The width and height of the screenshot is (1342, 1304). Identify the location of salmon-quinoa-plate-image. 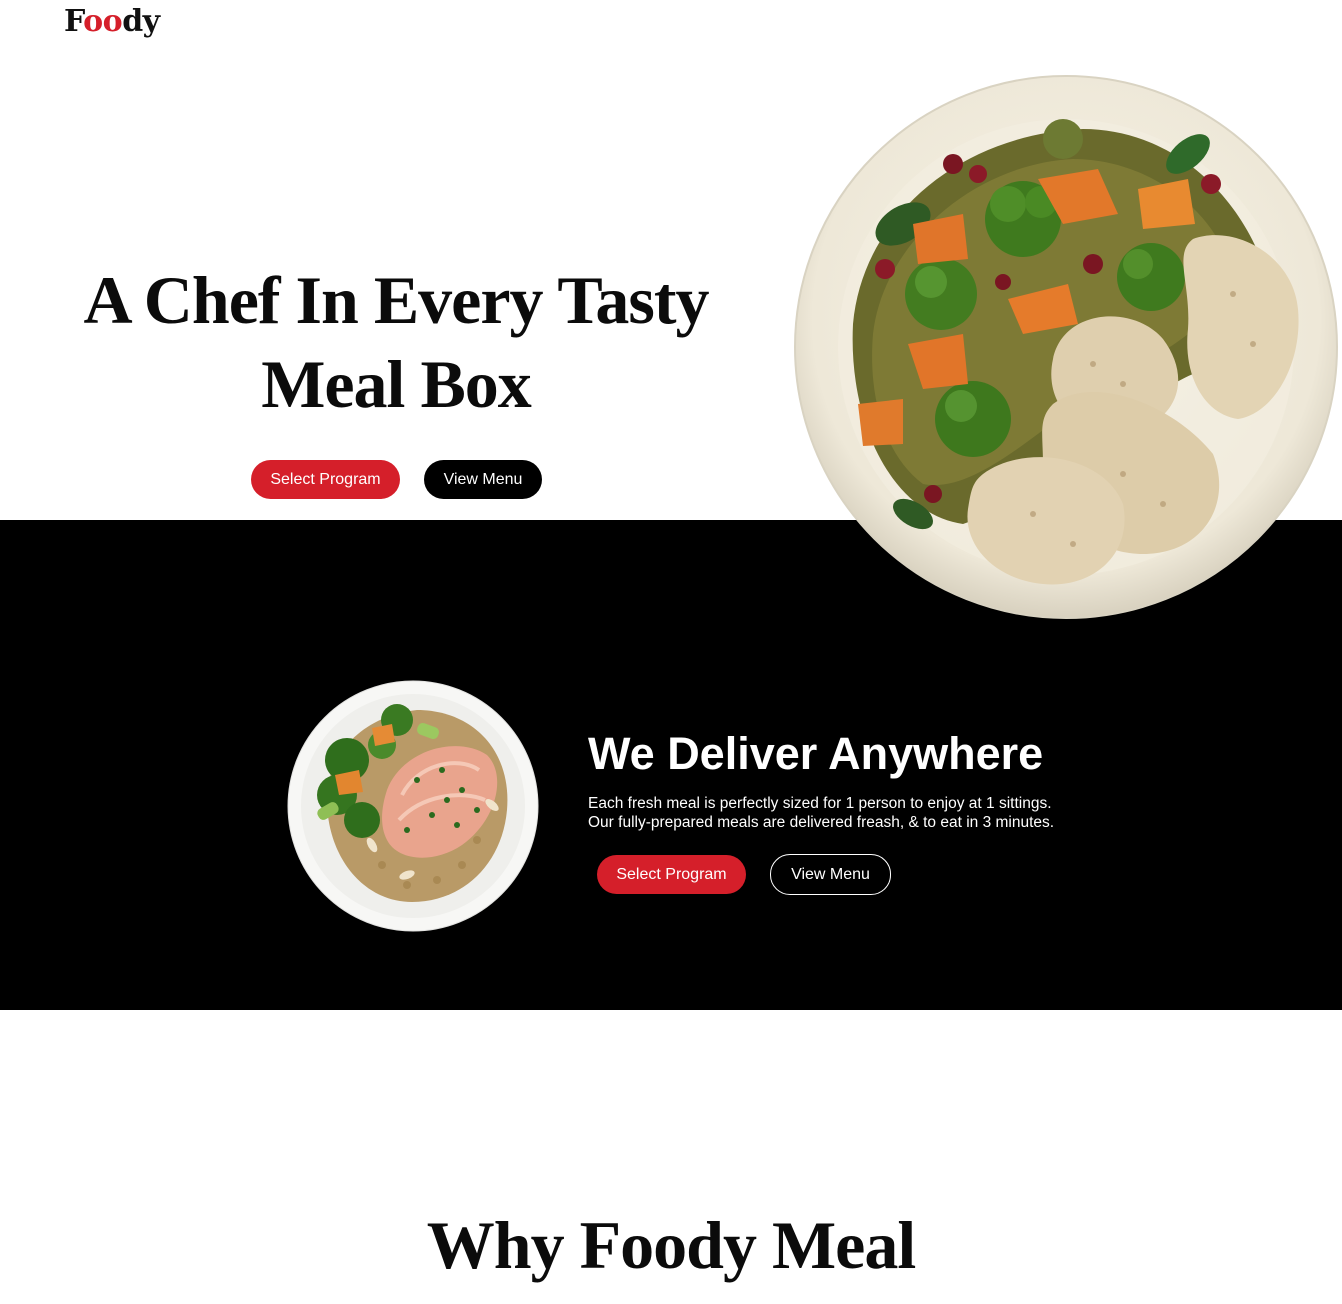
(413, 806).